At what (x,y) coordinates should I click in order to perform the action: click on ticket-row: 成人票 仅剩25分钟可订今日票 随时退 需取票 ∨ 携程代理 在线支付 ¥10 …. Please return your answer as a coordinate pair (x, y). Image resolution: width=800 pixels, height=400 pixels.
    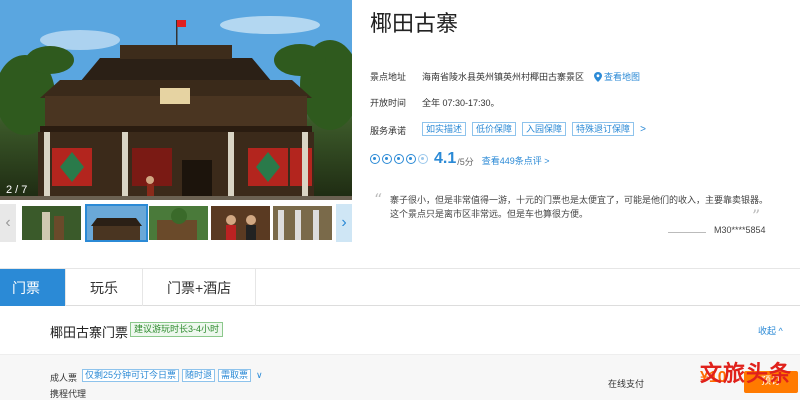
    Looking at the image, I should click on (400, 377).